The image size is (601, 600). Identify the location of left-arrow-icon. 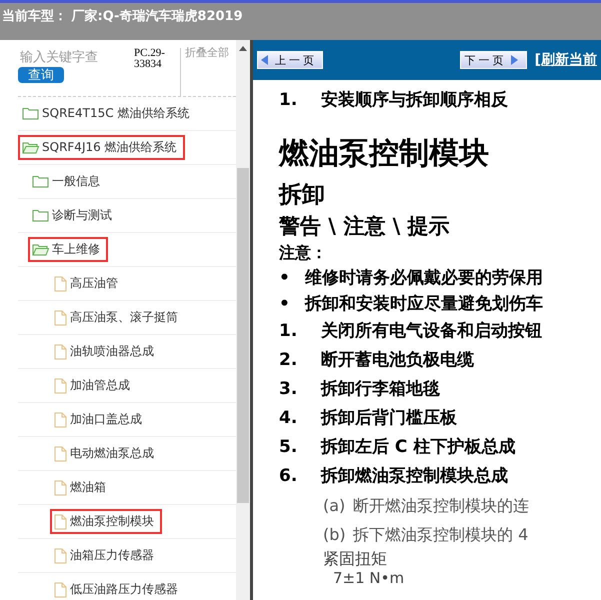
(265, 60).